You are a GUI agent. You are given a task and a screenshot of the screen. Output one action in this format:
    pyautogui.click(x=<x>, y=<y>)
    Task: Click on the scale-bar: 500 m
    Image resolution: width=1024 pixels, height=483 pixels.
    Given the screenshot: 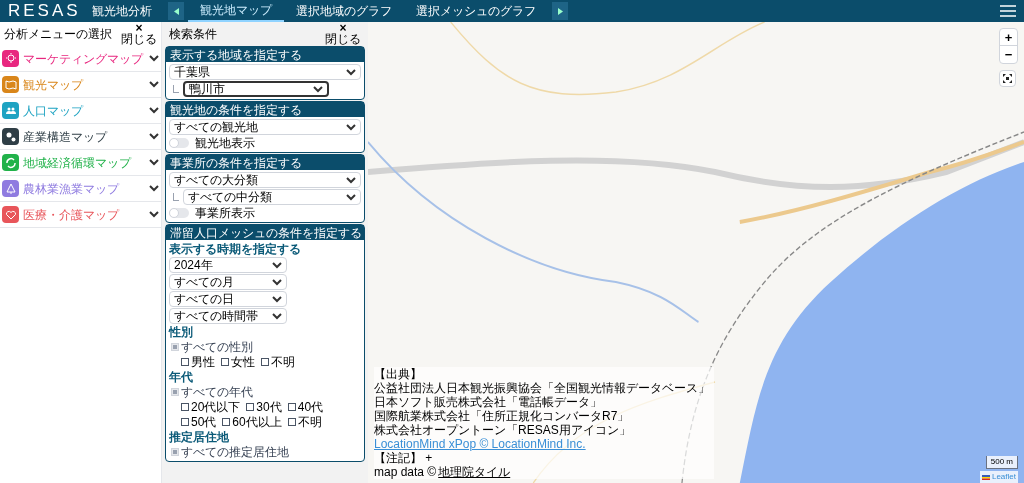 What is the action you would take?
    pyautogui.click(x=1001, y=462)
    